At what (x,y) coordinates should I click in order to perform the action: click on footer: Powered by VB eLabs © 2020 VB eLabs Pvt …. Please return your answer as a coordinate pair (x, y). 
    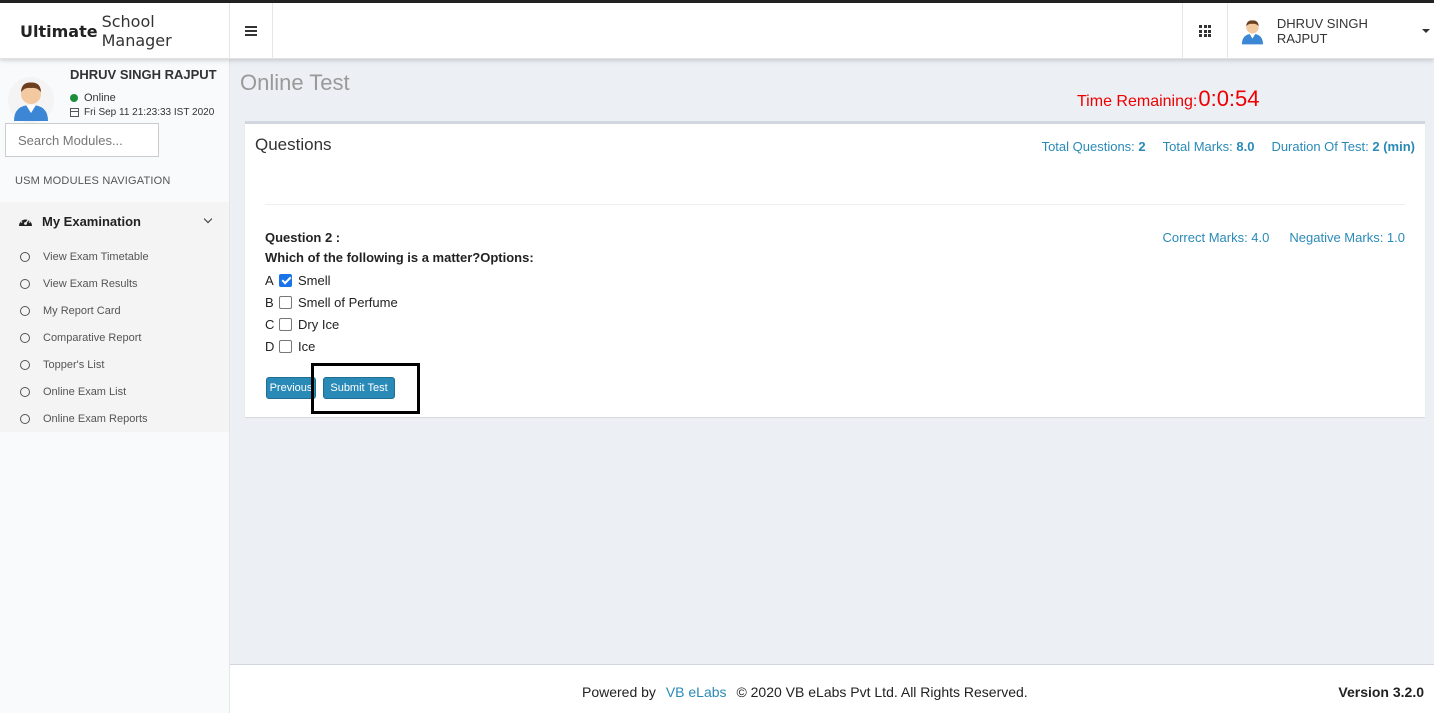
    Looking at the image, I should click on (832, 688).